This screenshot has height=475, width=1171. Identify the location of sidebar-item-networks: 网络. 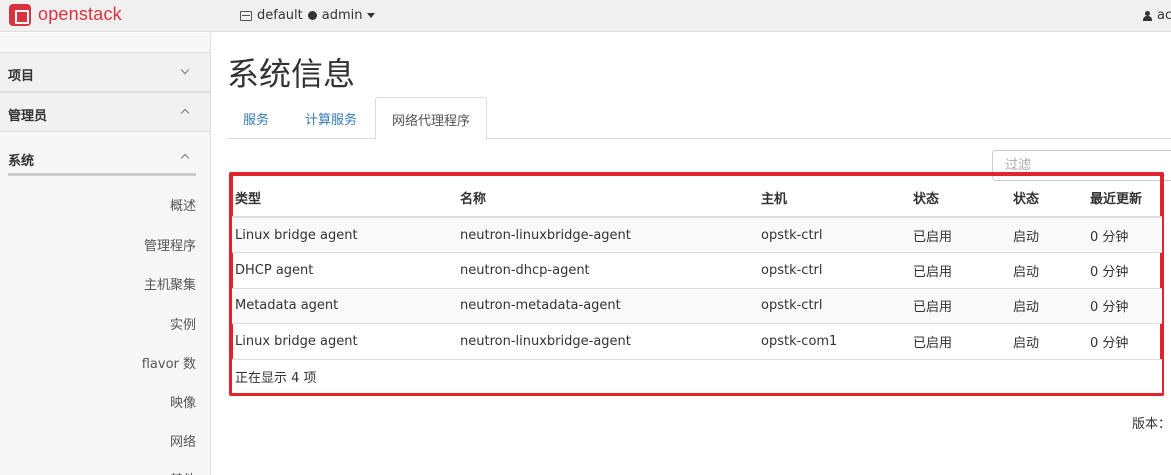
(183, 440).